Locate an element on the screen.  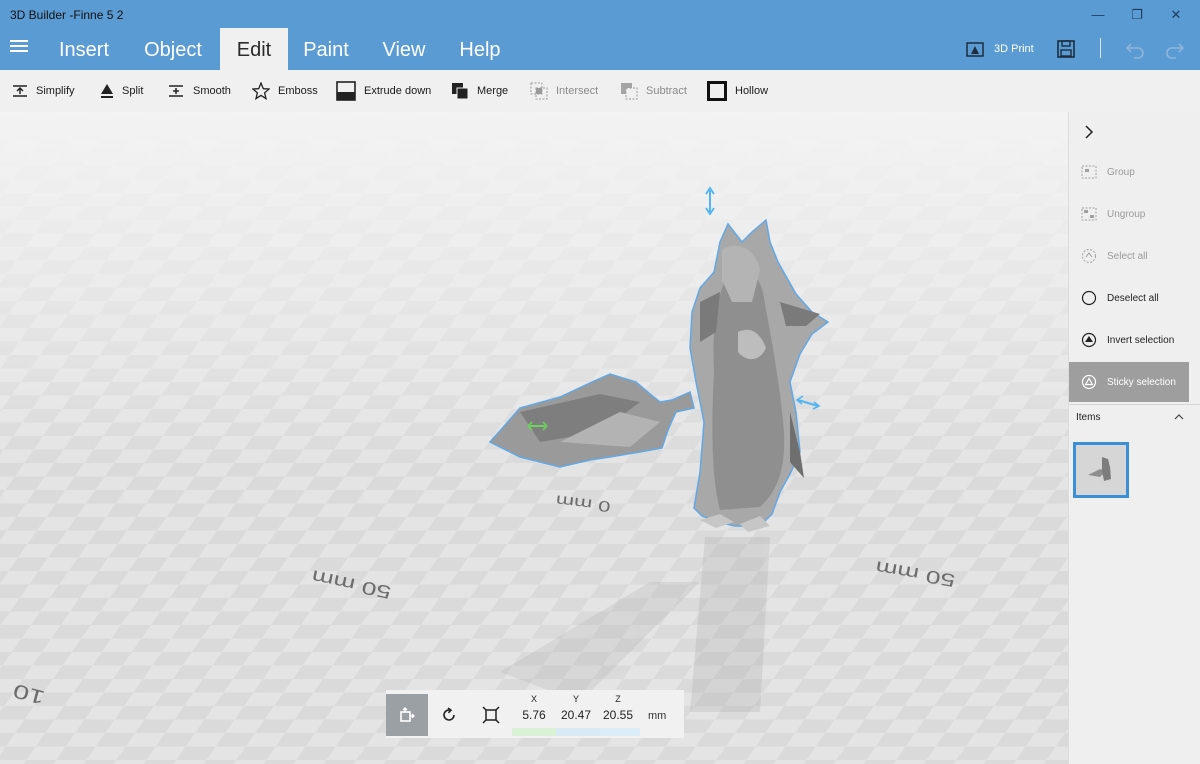
tab-view: View is located at coordinates (404, 49).